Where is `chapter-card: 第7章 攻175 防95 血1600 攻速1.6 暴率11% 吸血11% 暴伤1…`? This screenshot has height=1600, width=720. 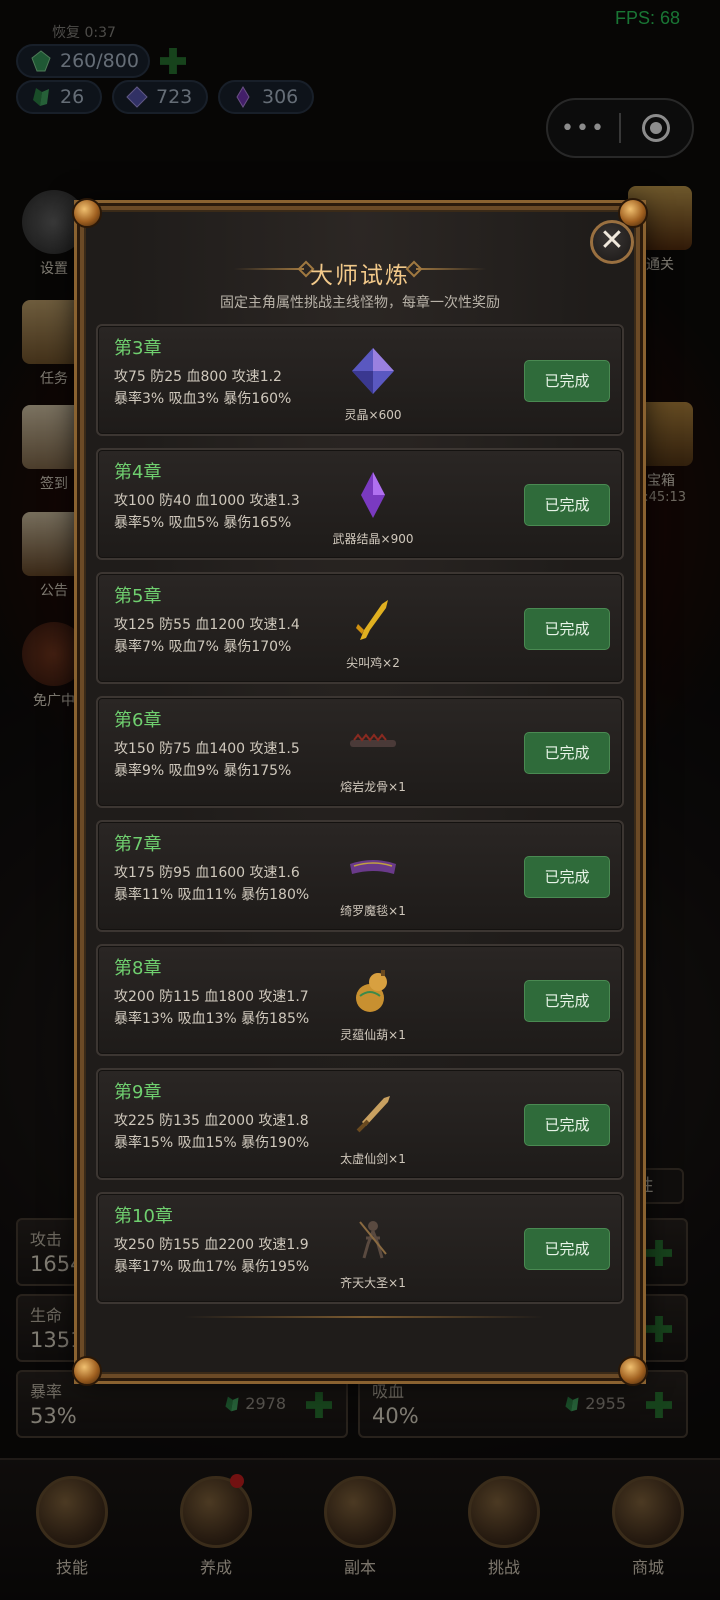
chapter-card: 第7章 攻175 防95 血1600 攻速1.6 暴率11% 吸血11% 暴伤1… is located at coordinates (360, 876).